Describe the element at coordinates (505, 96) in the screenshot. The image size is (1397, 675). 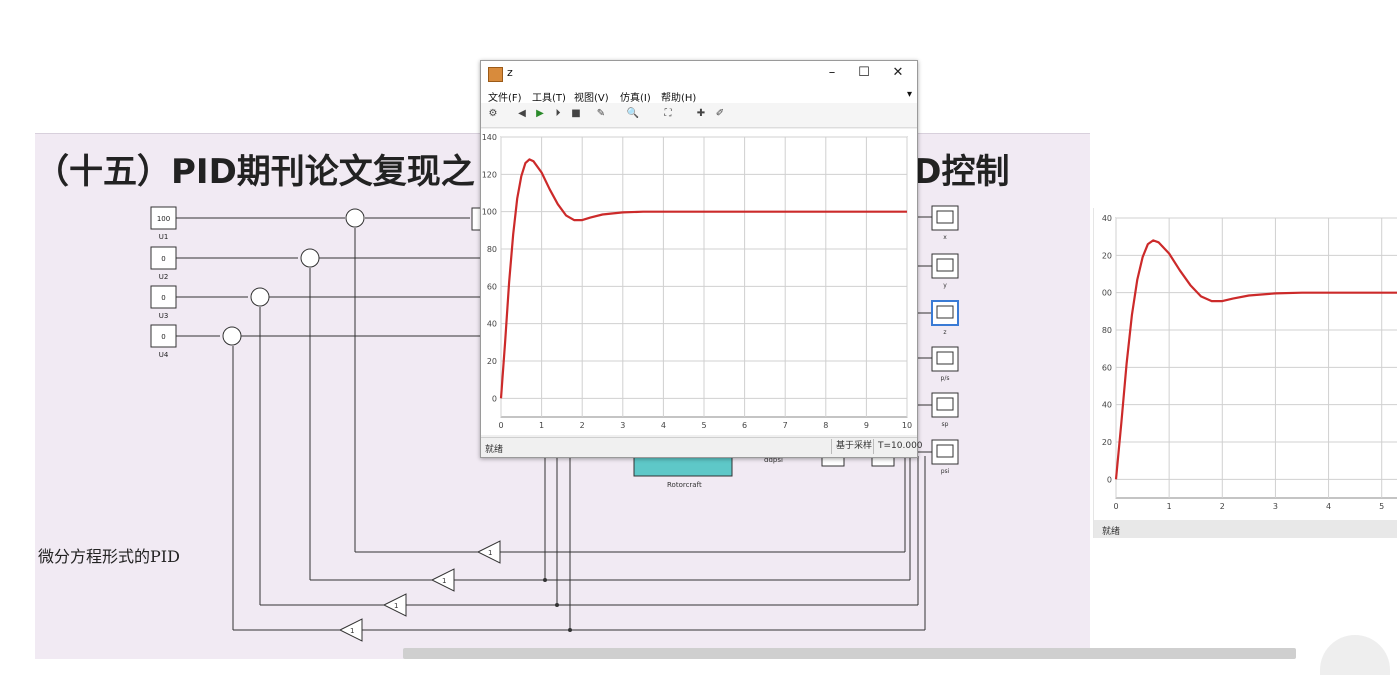
I see `menu-file: 文件(F)` at that location.